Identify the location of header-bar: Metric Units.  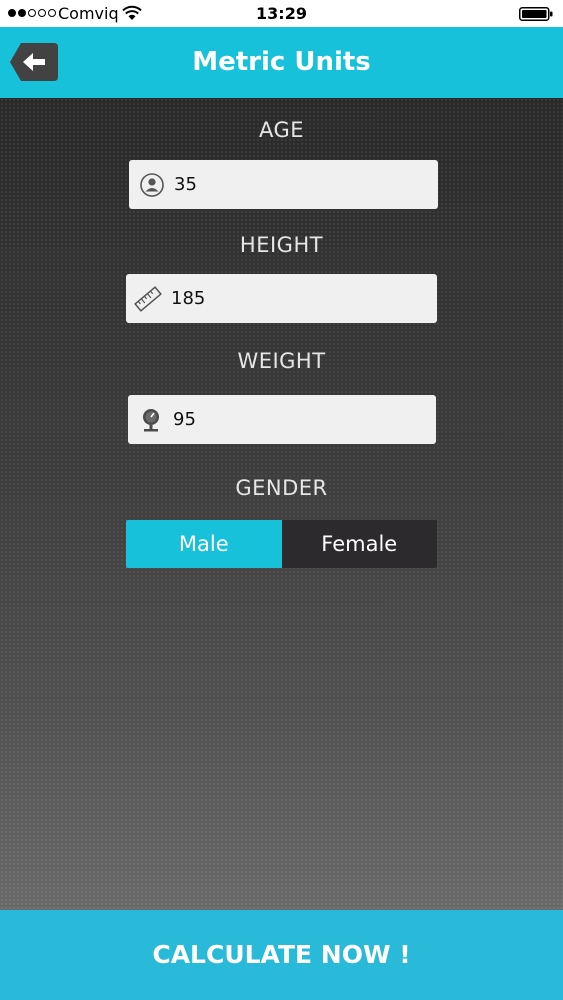
(281, 62).